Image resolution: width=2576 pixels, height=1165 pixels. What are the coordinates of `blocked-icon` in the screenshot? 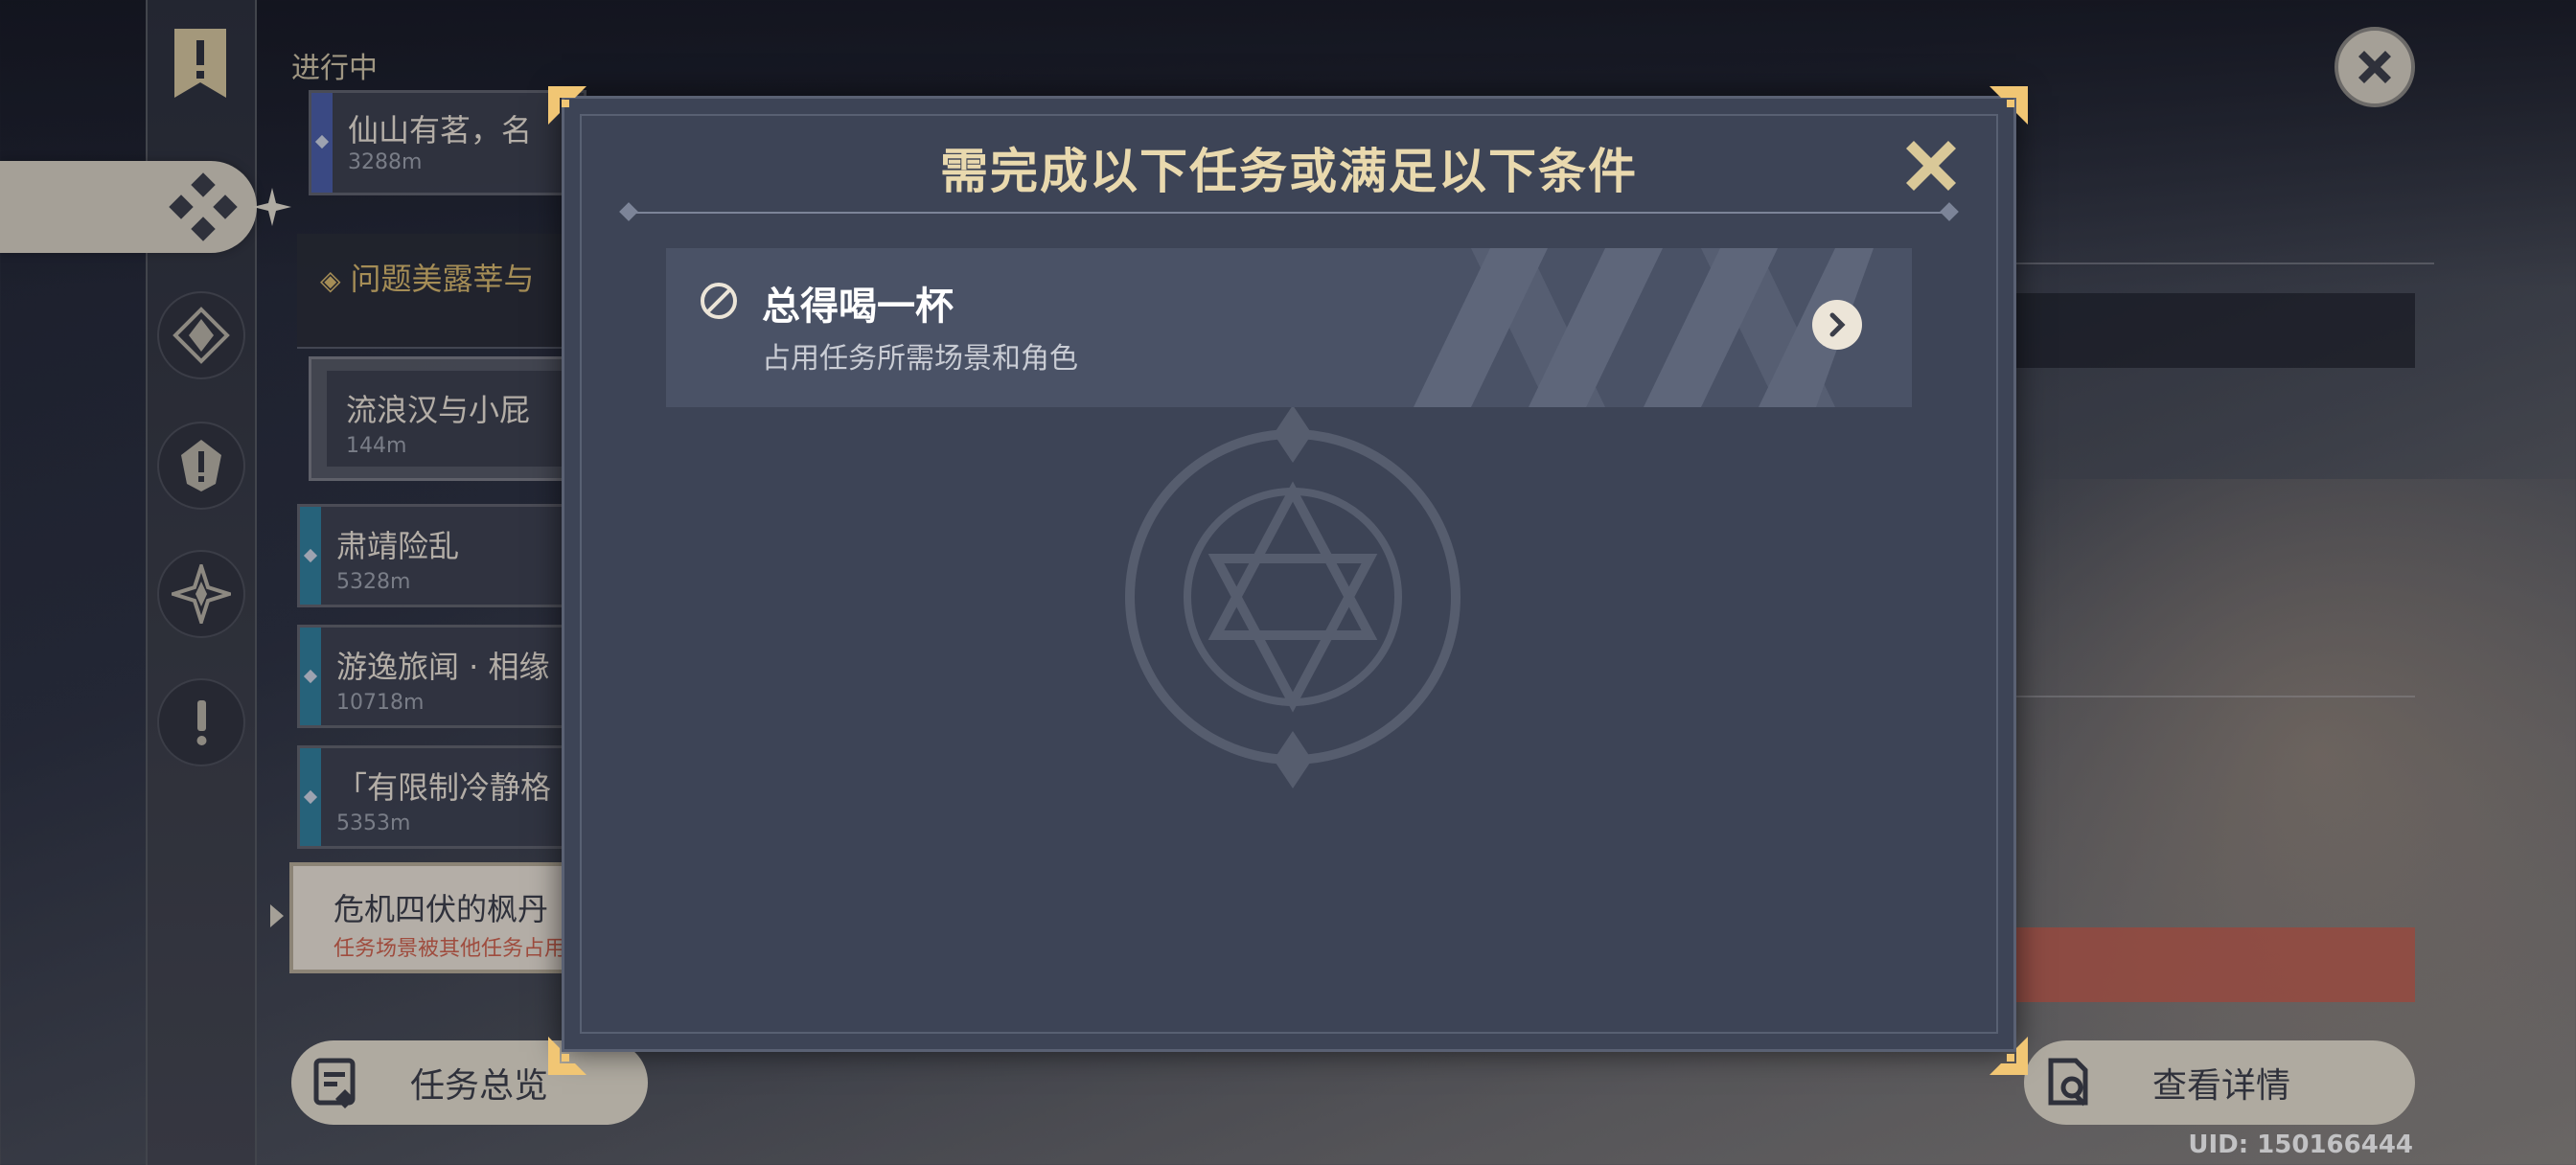 It's located at (719, 301).